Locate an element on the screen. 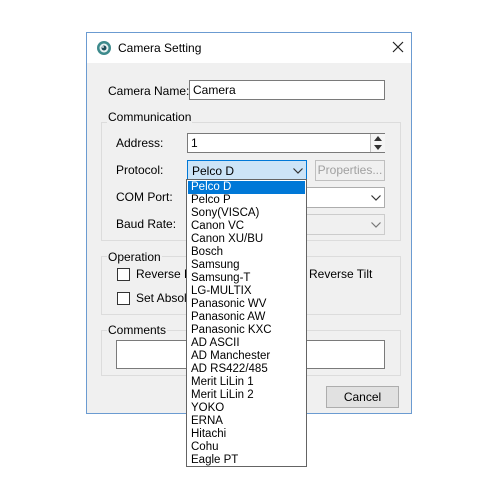  protocol-option: Panasonic WV is located at coordinates (246, 304).